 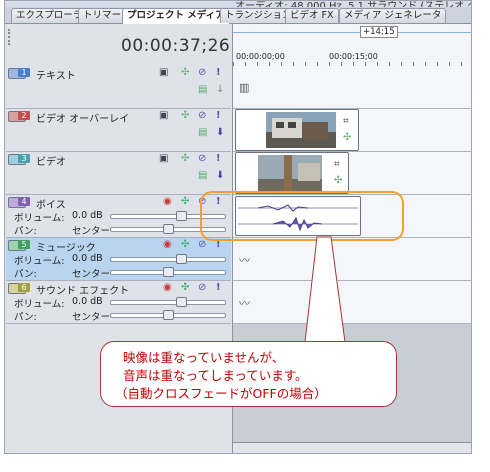 I want to click on track-name: テキスト, so click(x=56, y=74).